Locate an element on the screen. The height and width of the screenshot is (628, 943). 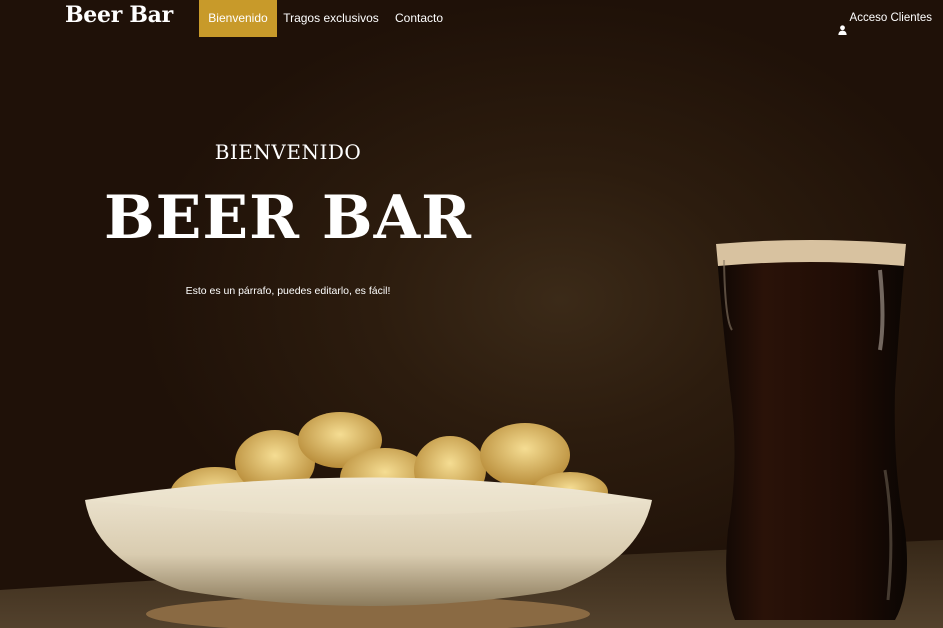
hero-title: BEER BAR is located at coordinates (288, 218).